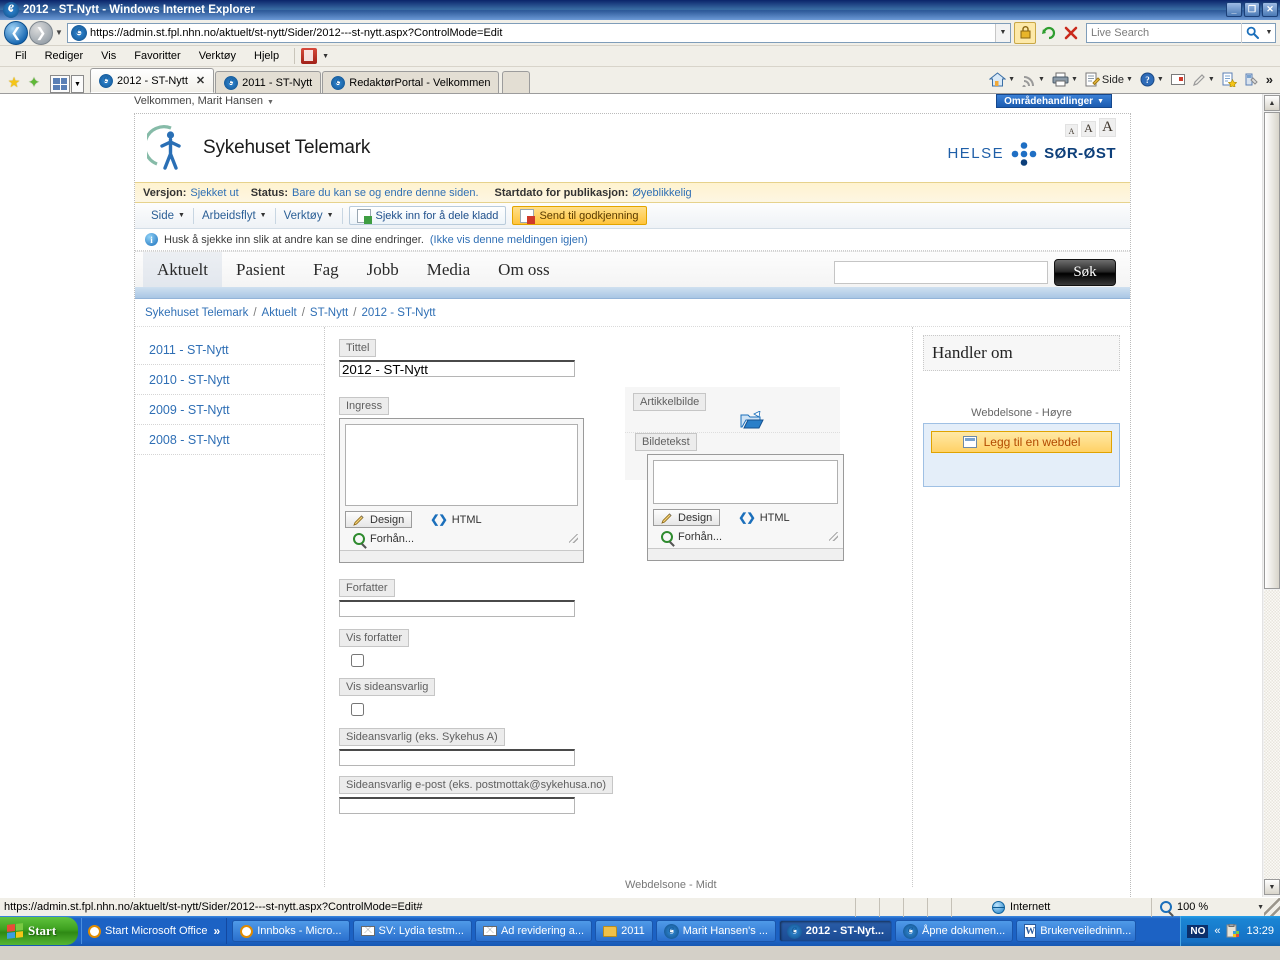  Describe the element at coordinates (1269, 32) in the screenshot. I see `search-provider-dropdown-icon: ▼` at that location.